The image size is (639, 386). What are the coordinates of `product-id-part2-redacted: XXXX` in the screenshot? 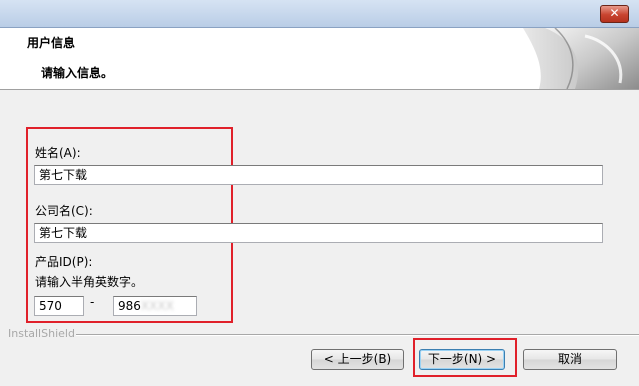 It's located at (157, 306).